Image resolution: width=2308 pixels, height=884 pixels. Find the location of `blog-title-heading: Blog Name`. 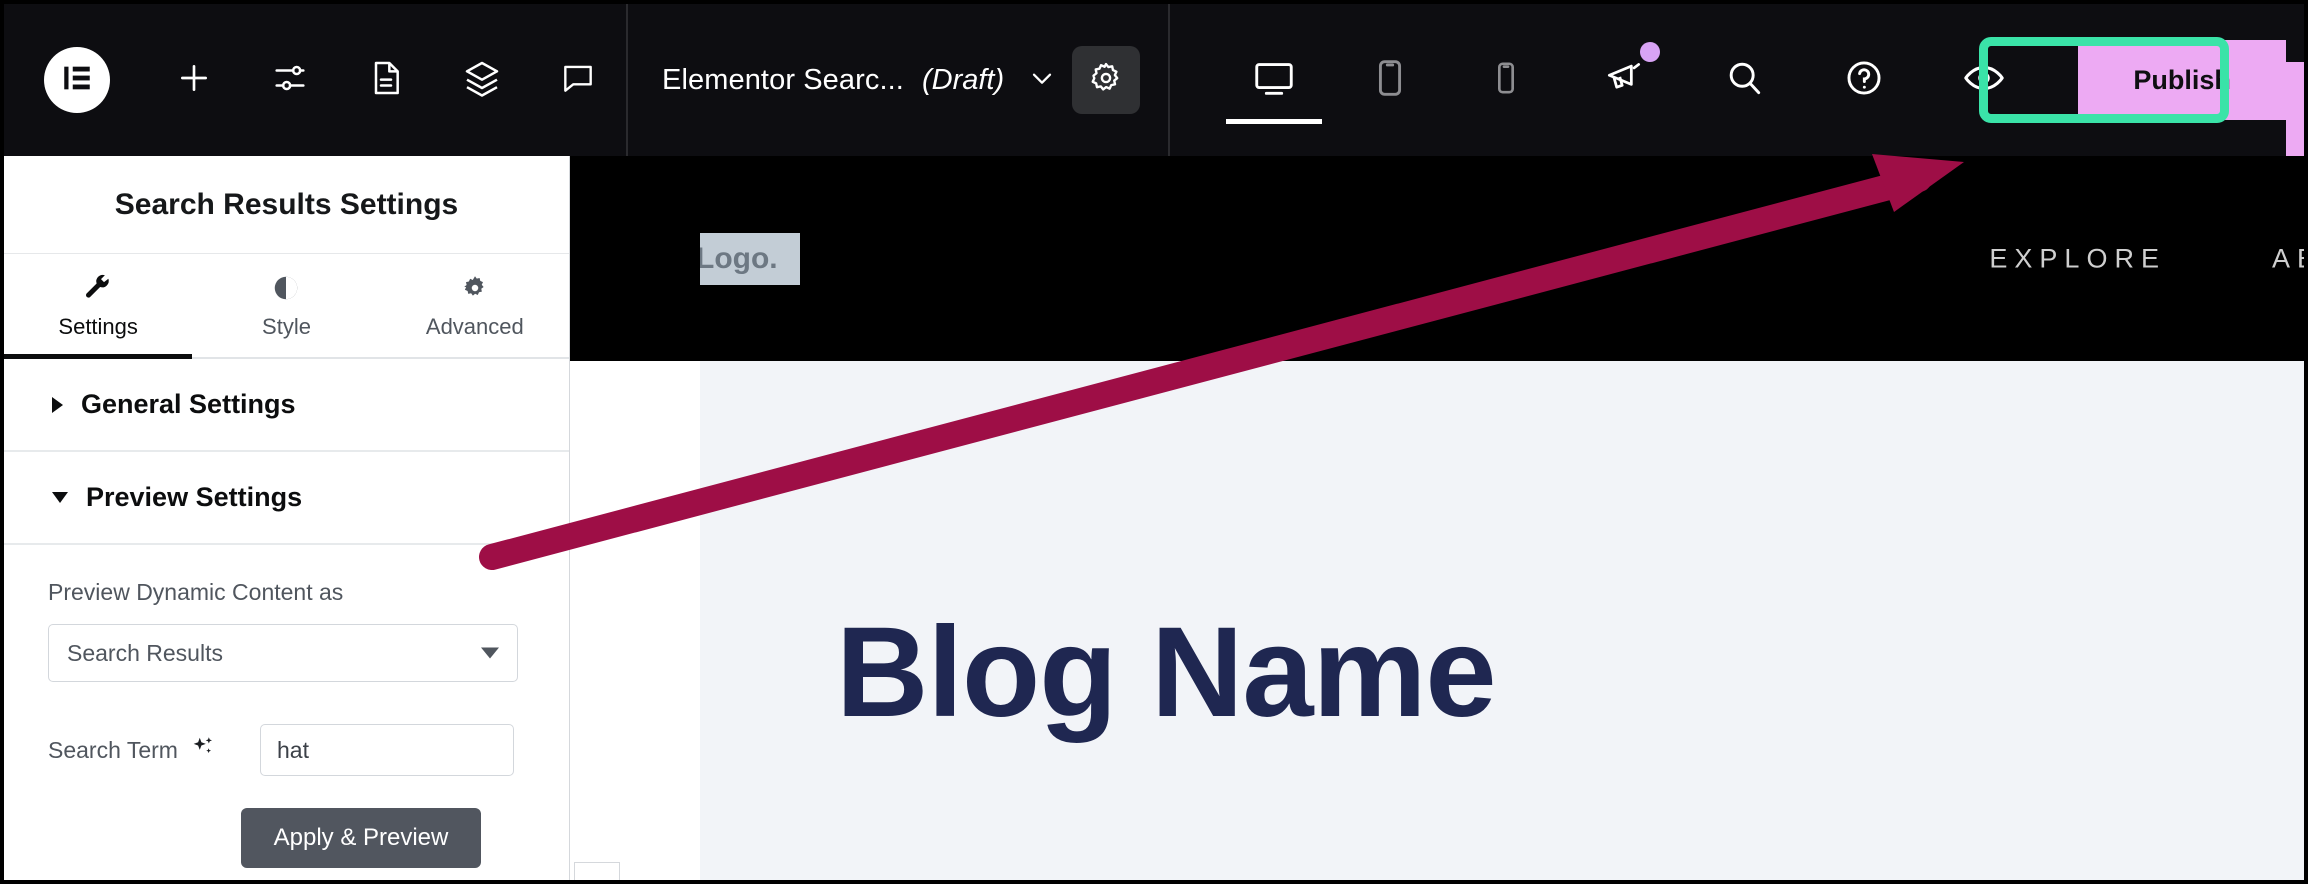

blog-title-heading: Blog Name is located at coordinates (1166, 672).